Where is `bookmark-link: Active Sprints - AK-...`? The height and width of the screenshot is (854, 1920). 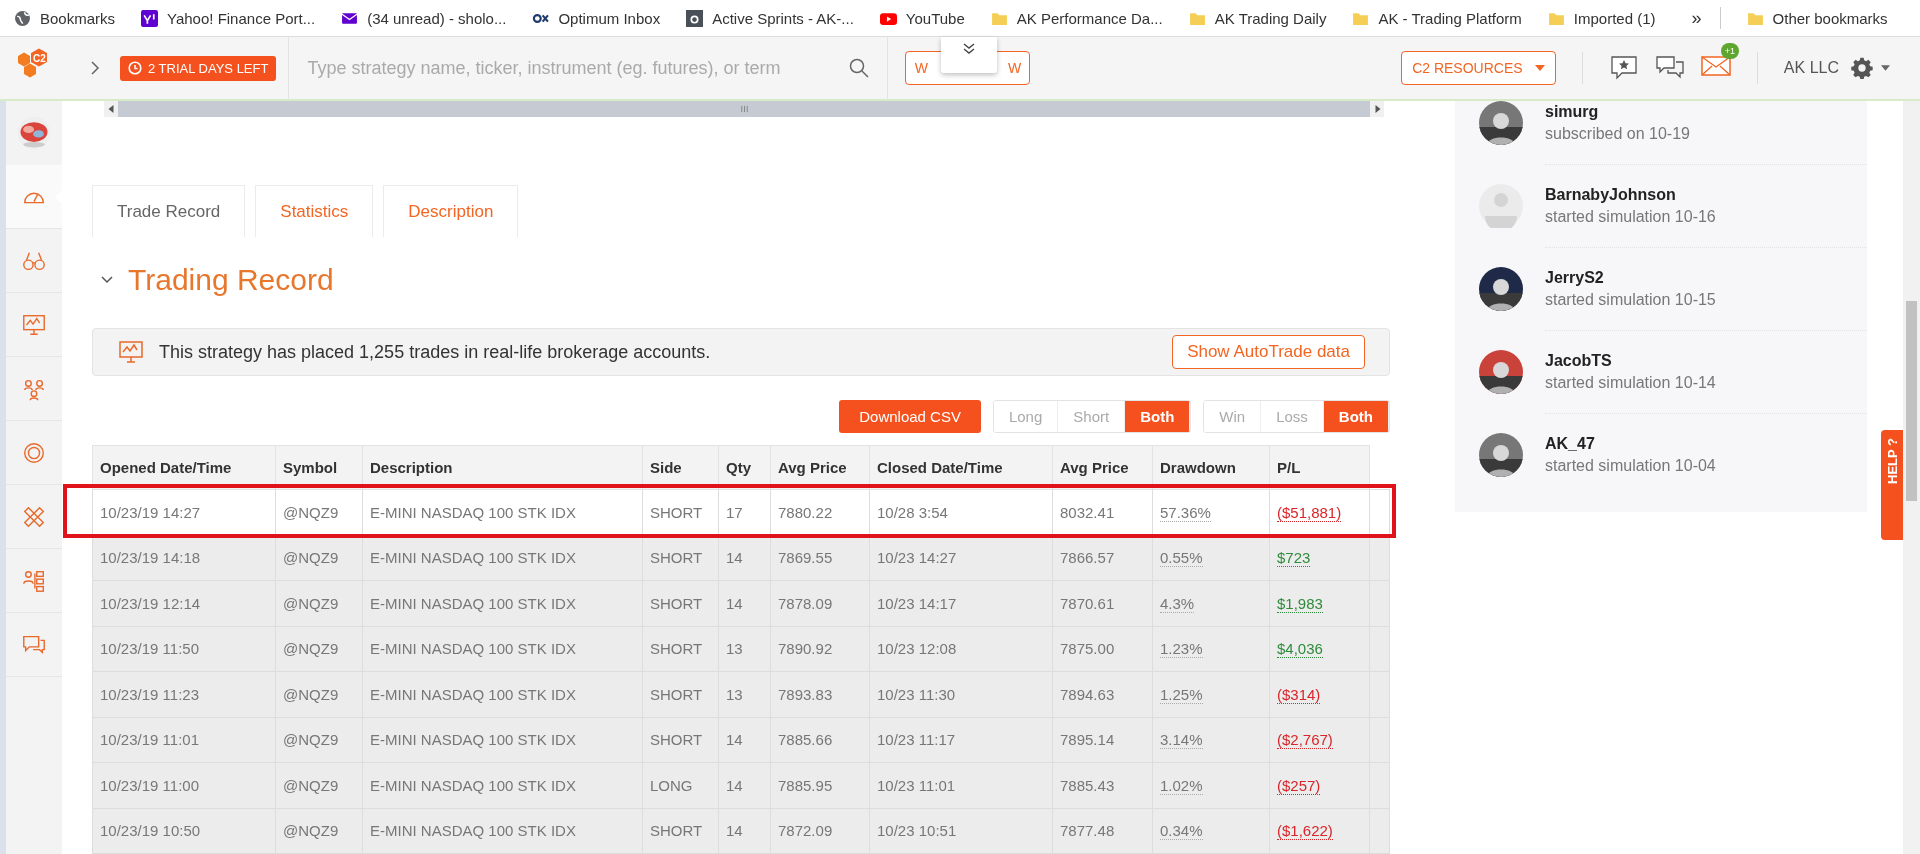 bookmark-link: Active Sprints - AK-... is located at coordinates (770, 18).